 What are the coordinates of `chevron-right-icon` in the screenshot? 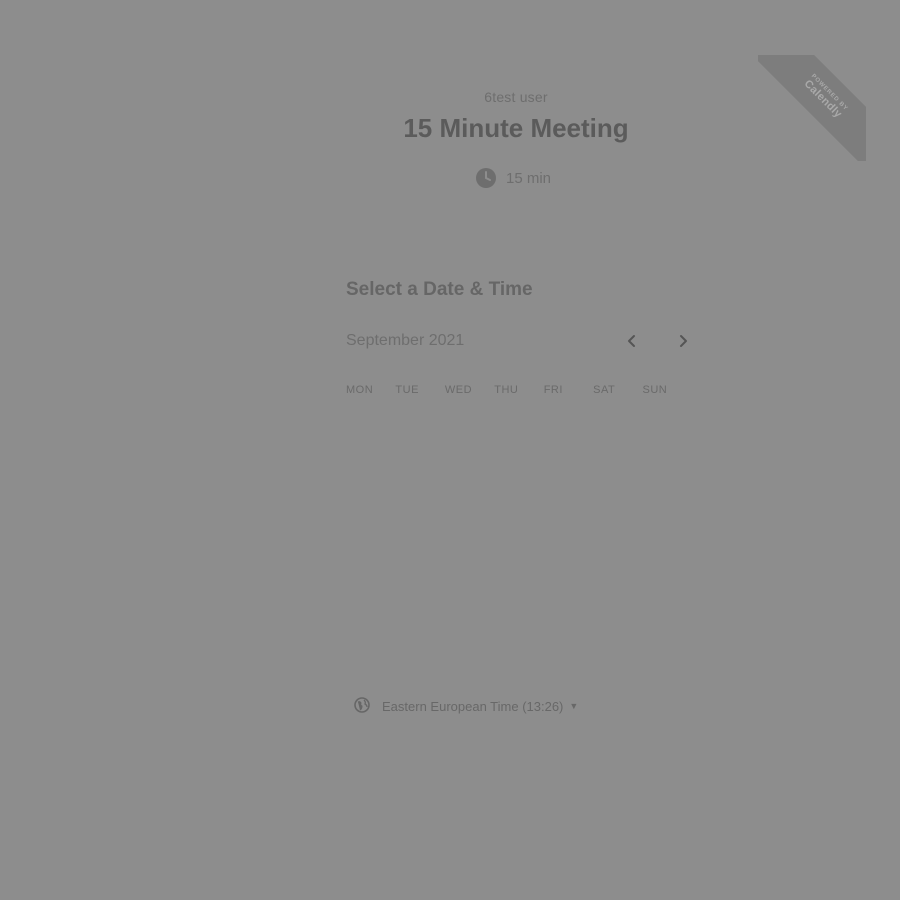 It's located at (683, 343).